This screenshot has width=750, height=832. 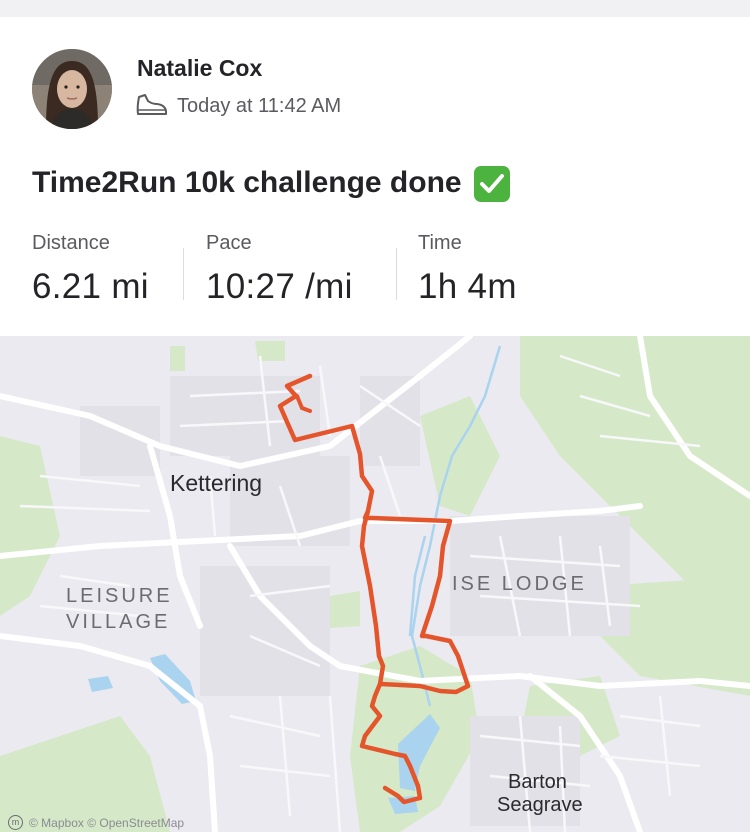 I want to click on map-label-village-line2: Seagrave, so click(x=540, y=805).